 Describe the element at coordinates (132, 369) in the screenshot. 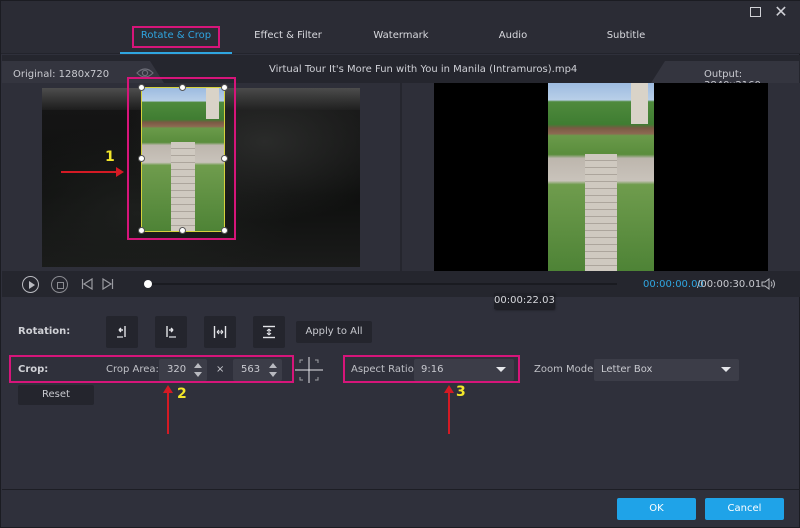

I see `crop-area-label: Crop Area:` at that location.